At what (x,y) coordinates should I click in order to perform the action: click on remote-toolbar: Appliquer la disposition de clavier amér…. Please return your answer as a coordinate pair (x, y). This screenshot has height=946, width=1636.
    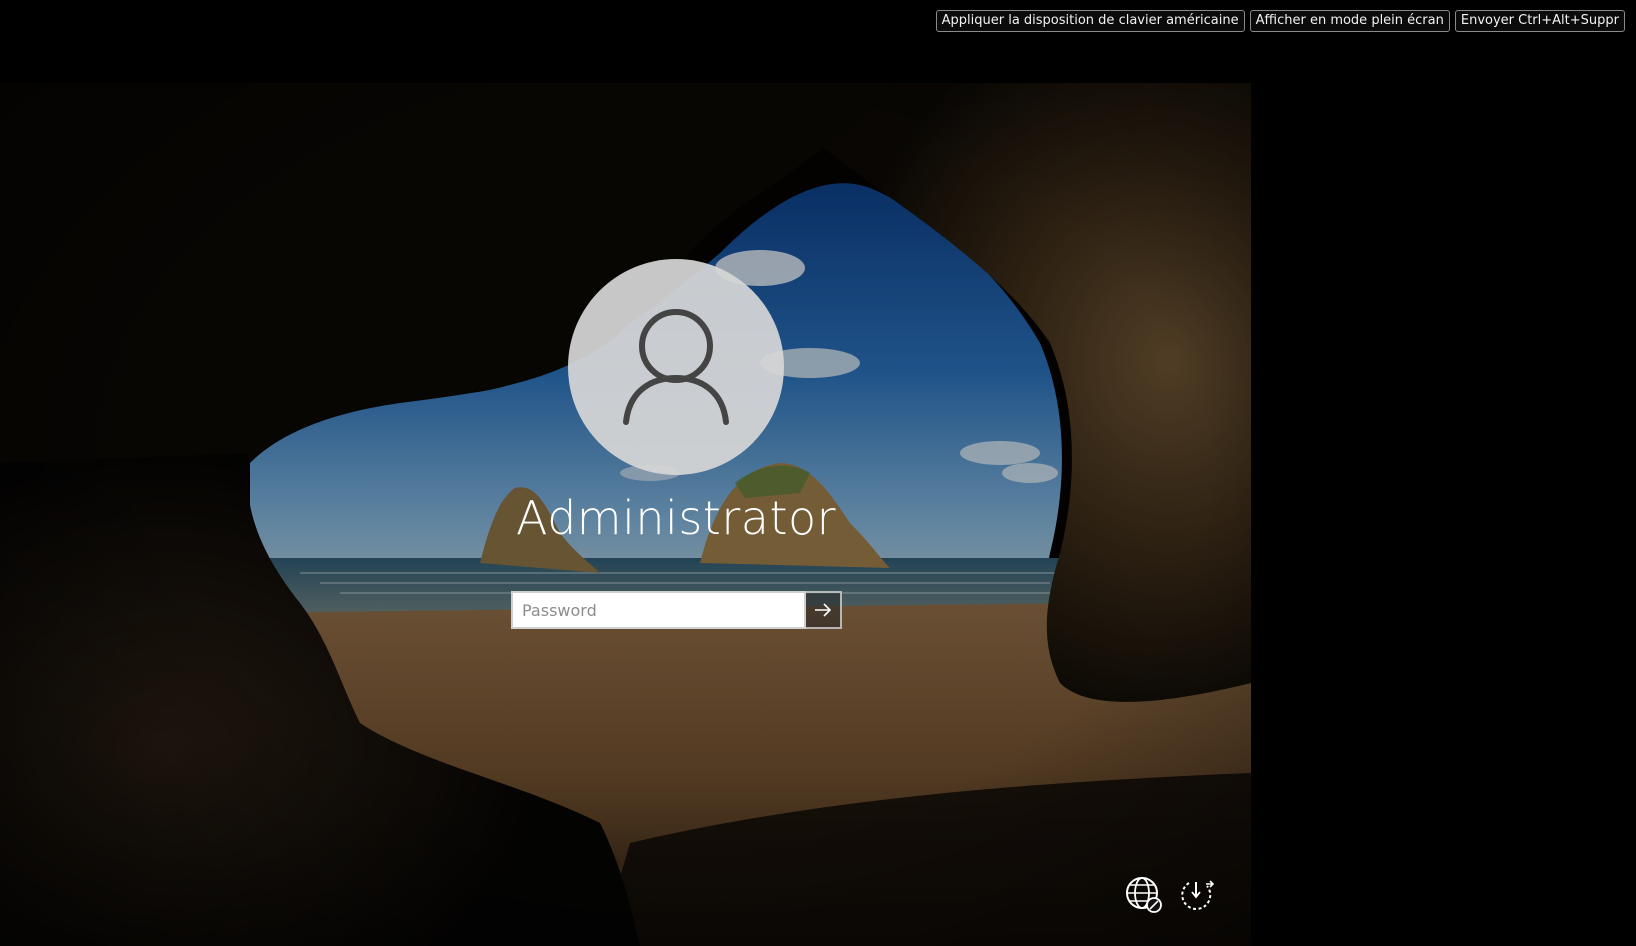
    Looking at the image, I should click on (1280, 21).